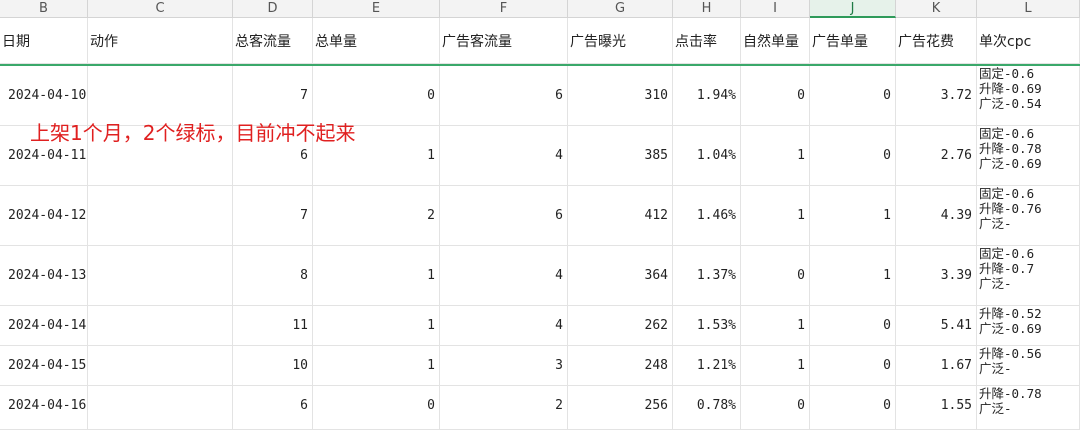  What do you see at coordinates (1028, 326) in the screenshot?
I see `table-cell-cpc: 升降-0.52 广泛-0.69` at bounding box center [1028, 326].